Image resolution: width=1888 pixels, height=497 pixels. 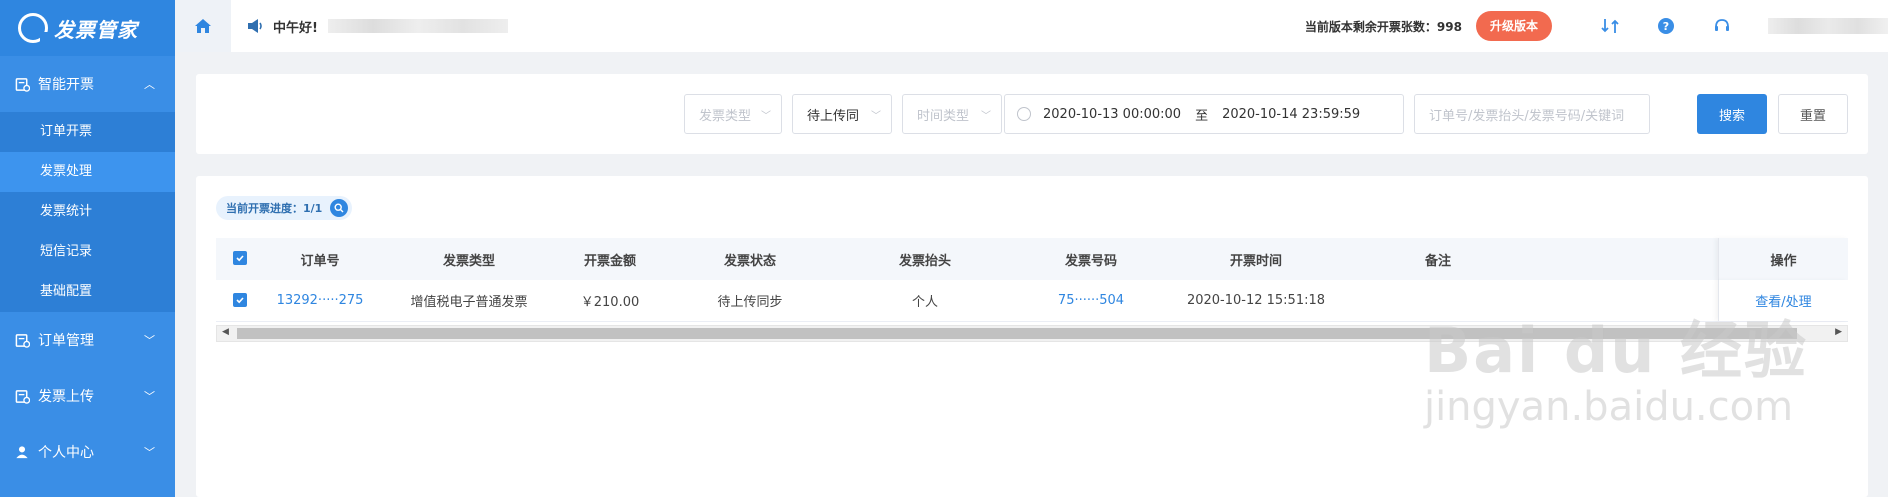 What do you see at coordinates (87, 252) in the screenshot?
I see `sidebar-item-sms-records: 短信记录` at bounding box center [87, 252].